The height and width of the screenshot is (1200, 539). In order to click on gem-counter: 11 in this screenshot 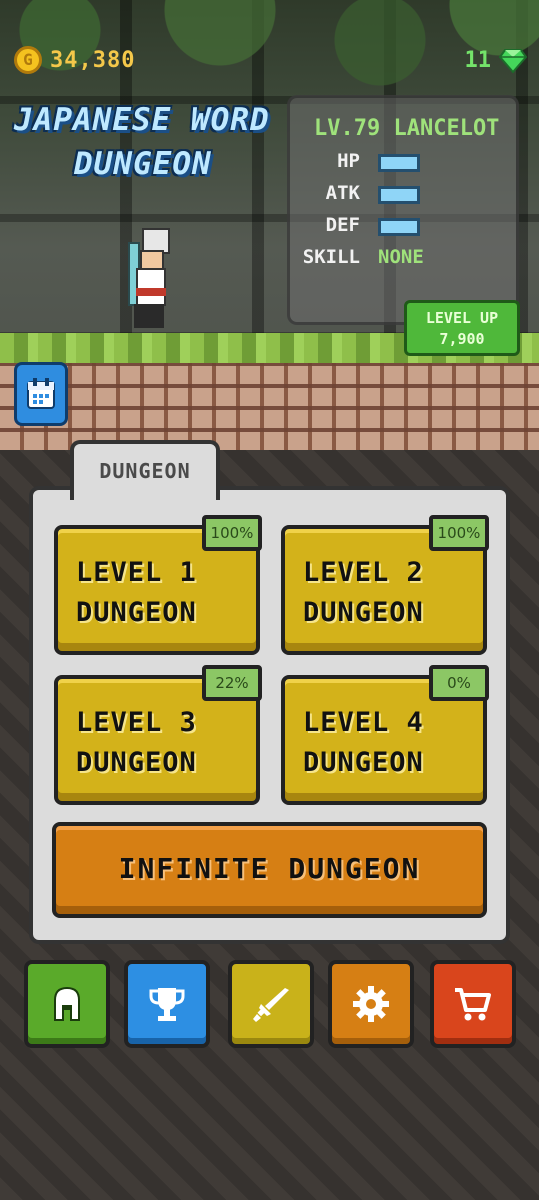, I will do `click(495, 60)`.